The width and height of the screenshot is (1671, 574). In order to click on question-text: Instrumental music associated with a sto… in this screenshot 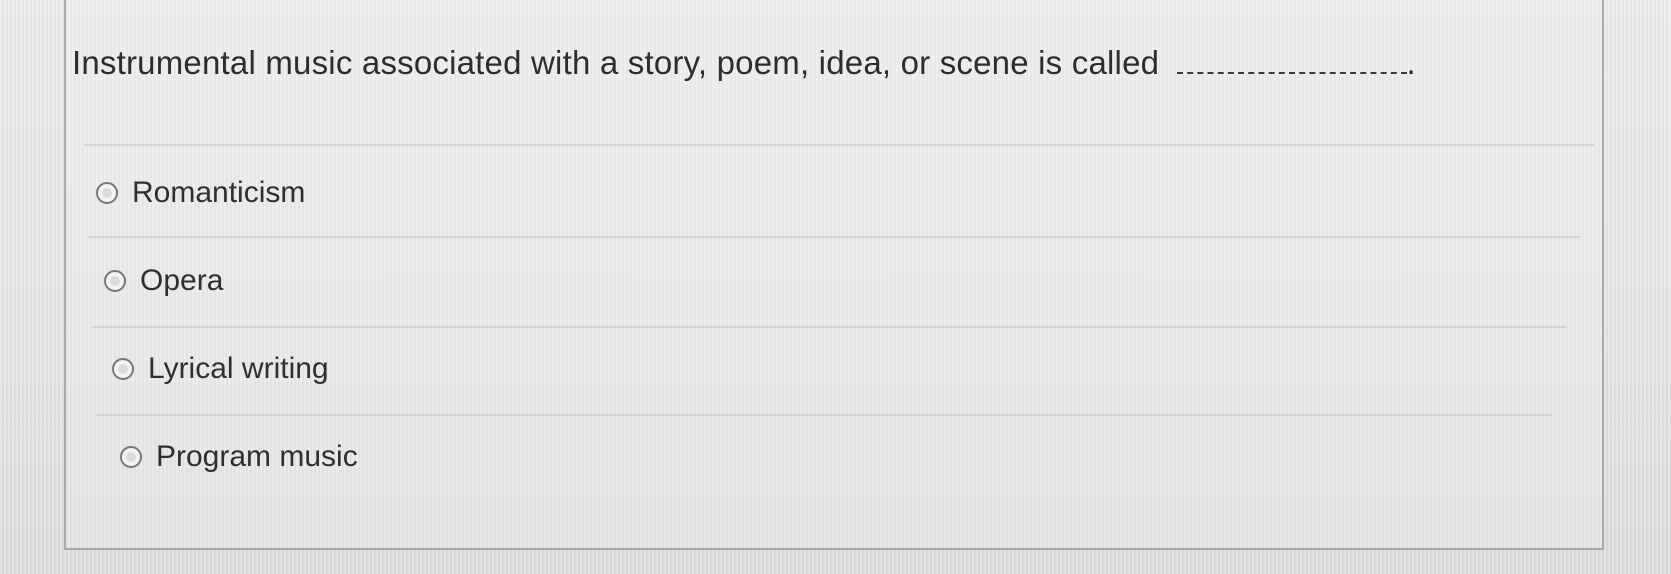, I will do `click(616, 62)`.